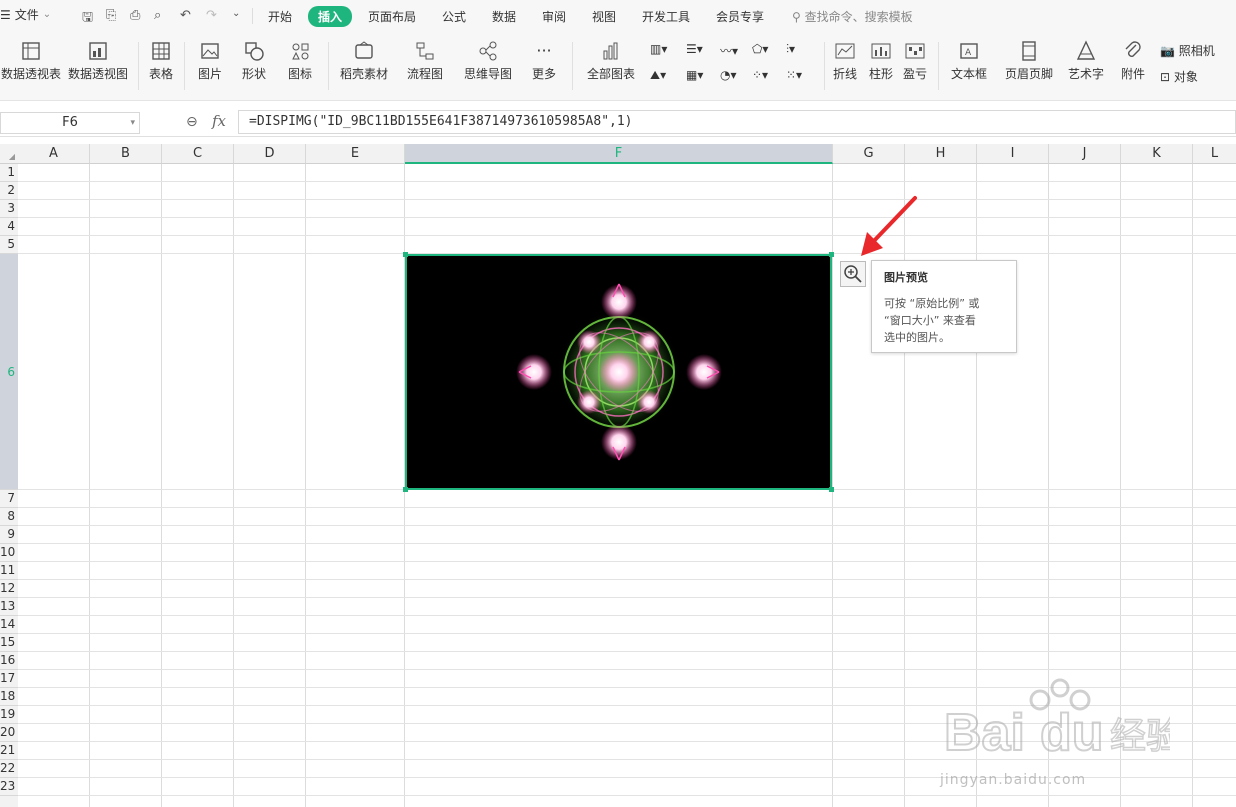 The width and height of the screenshot is (1236, 807). I want to click on tab-view: 视图, so click(604, 16).